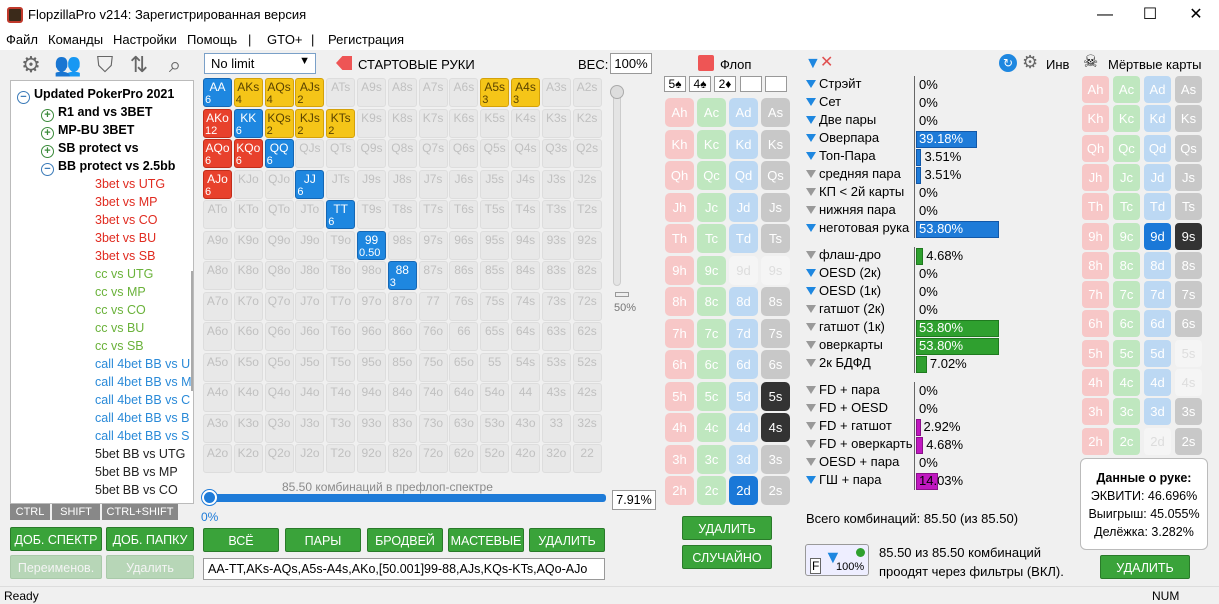 The width and height of the screenshot is (1219, 604). What do you see at coordinates (402, 214) in the screenshot?
I see `hand-cell-T8s: T8s` at bounding box center [402, 214].